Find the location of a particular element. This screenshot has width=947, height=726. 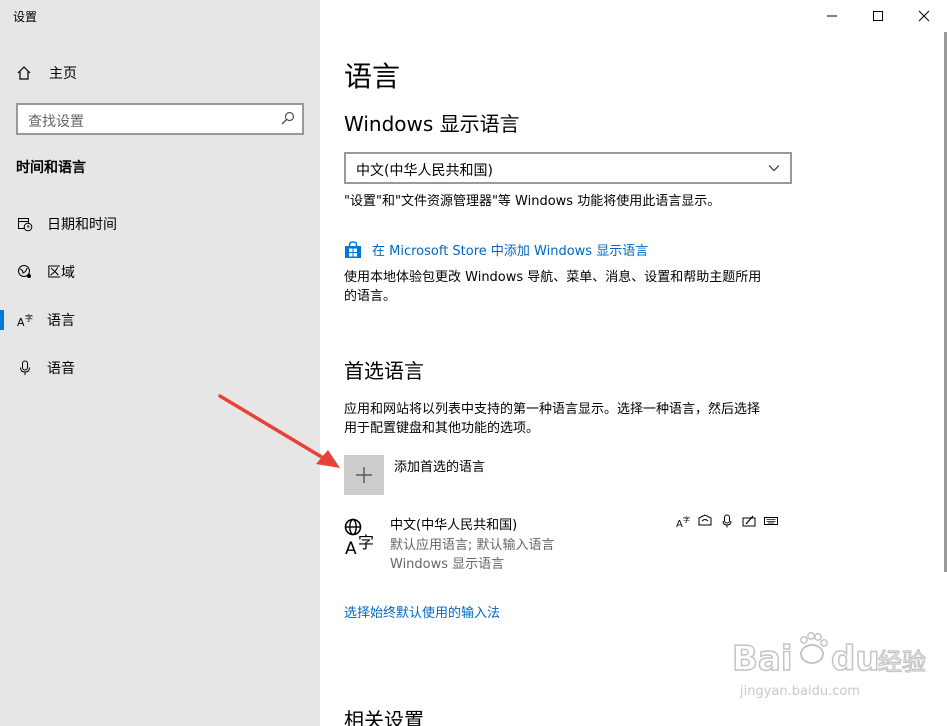

globe-region-icon is located at coordinates (25, 272).